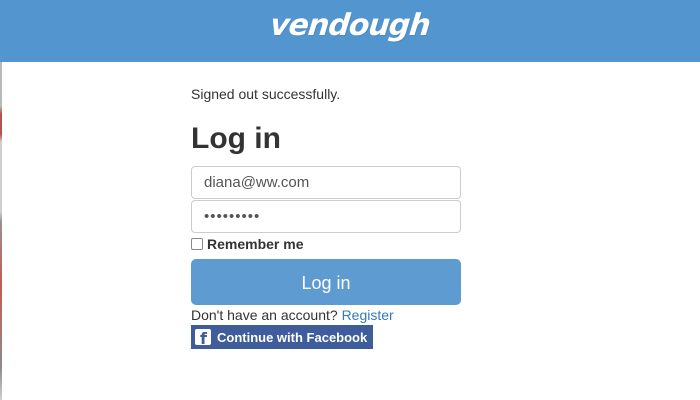 Image resolution: width=700 pixels, height=400 pixels. I want to click on facebook-login-button: f Continue with Facebook, so click(282, 337).